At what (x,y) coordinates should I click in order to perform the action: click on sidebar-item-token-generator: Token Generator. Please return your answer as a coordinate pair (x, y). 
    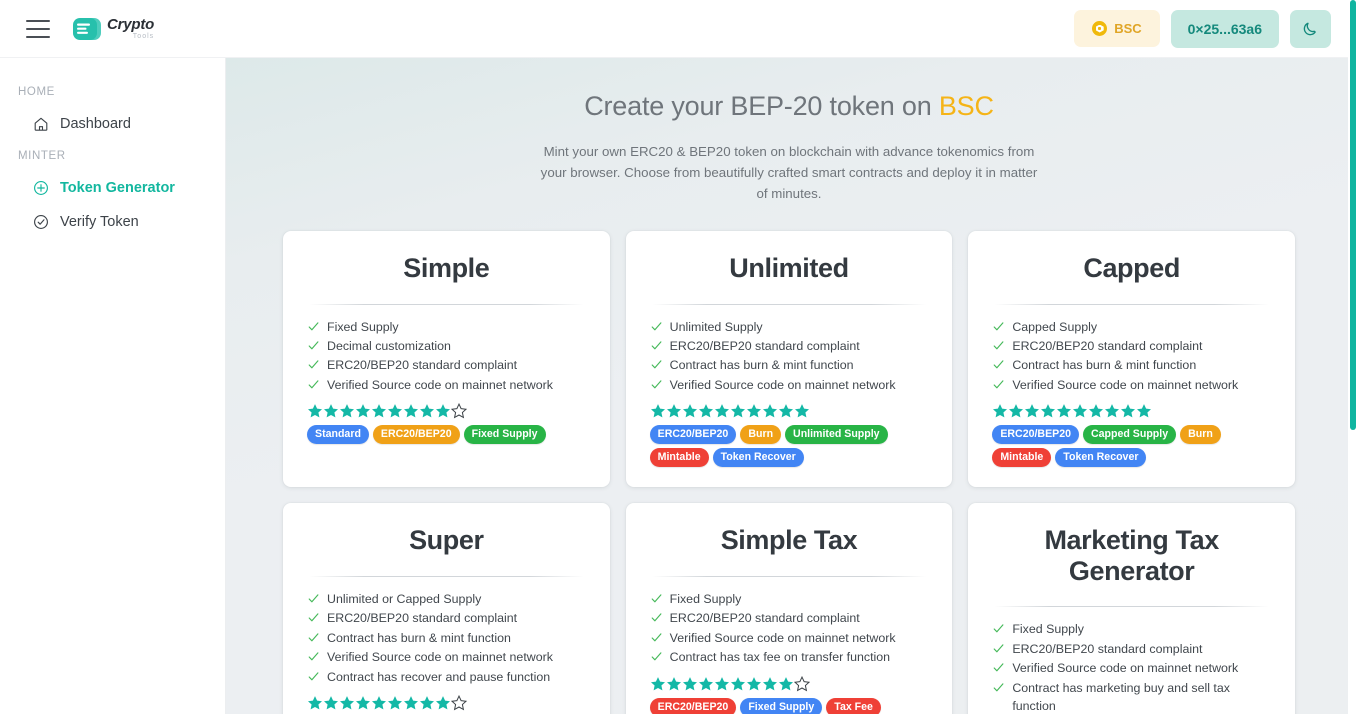
    Looking at the image, I should click on (112, 188).